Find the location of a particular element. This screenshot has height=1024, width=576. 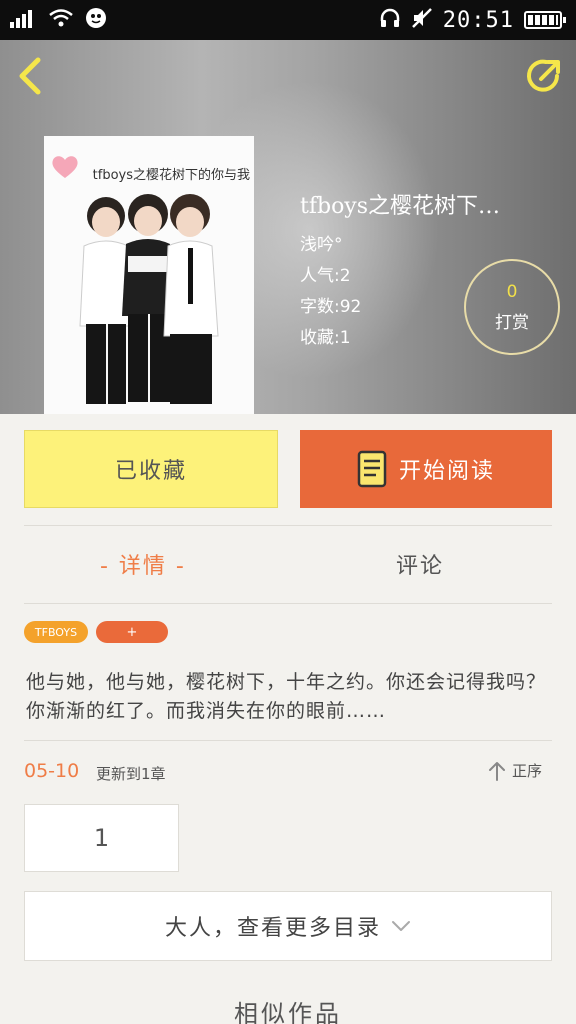

back-button is located at coordinates (30, 76).